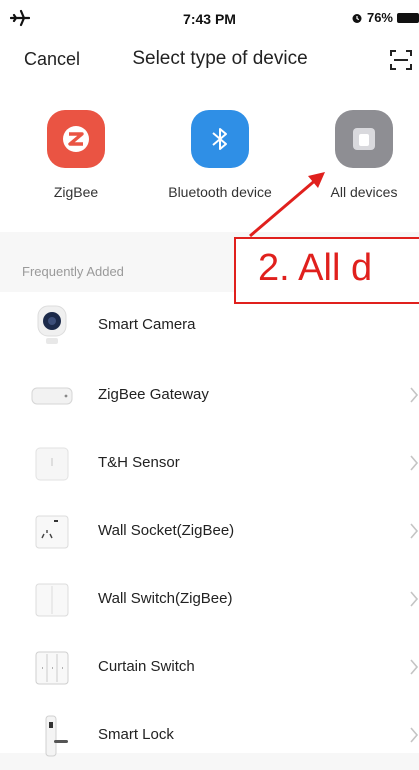 The width and height of the screenshot is (419, 770). I want to click on category-all-devices: All devices, so click(354, 155).